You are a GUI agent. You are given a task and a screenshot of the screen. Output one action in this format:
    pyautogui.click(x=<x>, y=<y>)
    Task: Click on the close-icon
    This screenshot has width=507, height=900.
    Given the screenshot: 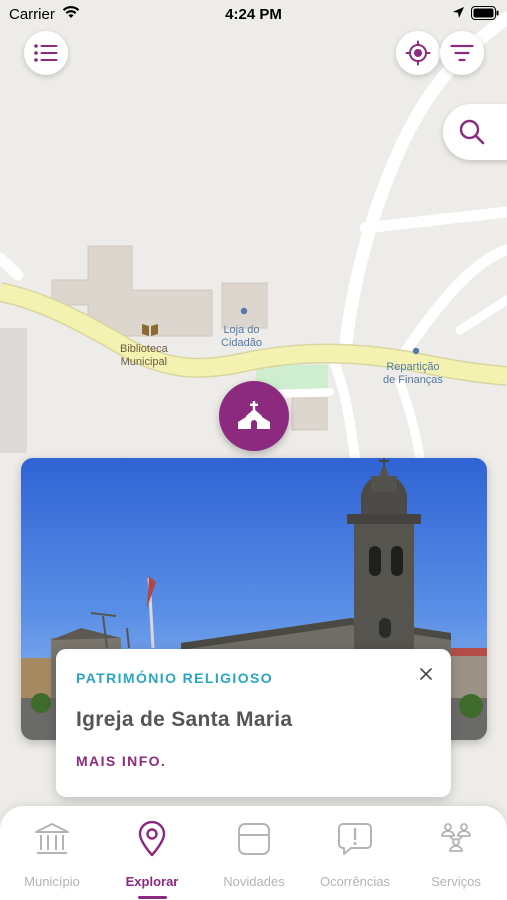 What is the action you would take?
    pyautogui.click(x=426, y=674)
    